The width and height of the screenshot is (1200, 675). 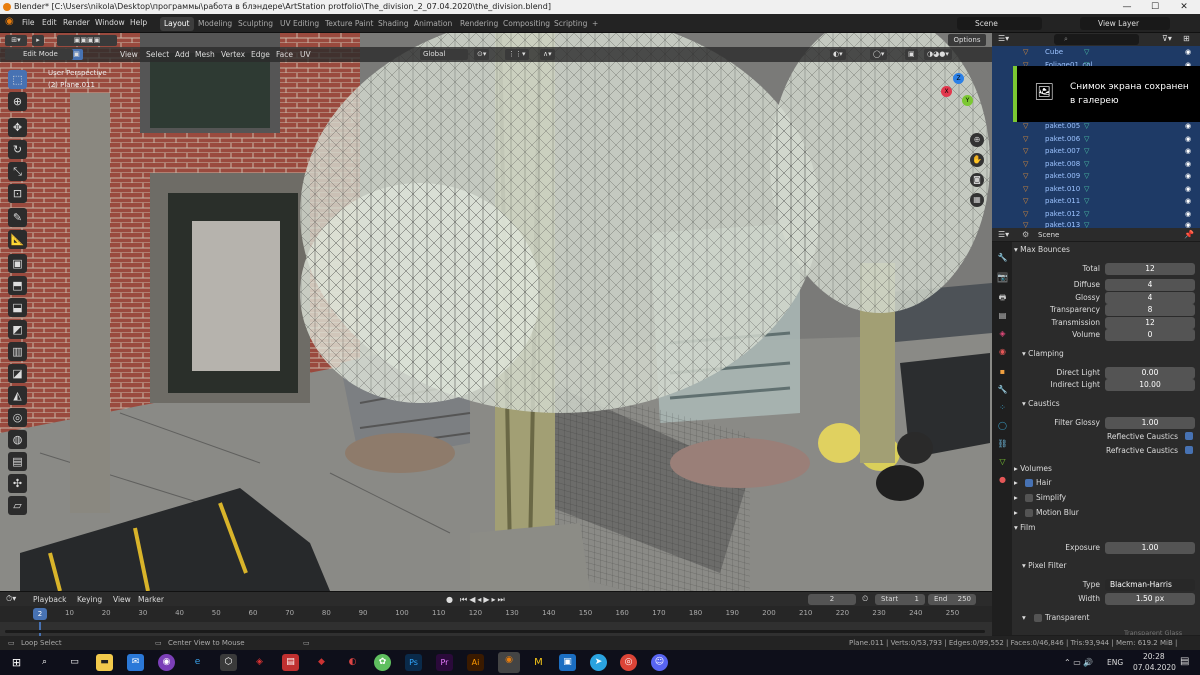 I want to click on mode-dropdown: Edit Mode, so click(x=39, y=54).